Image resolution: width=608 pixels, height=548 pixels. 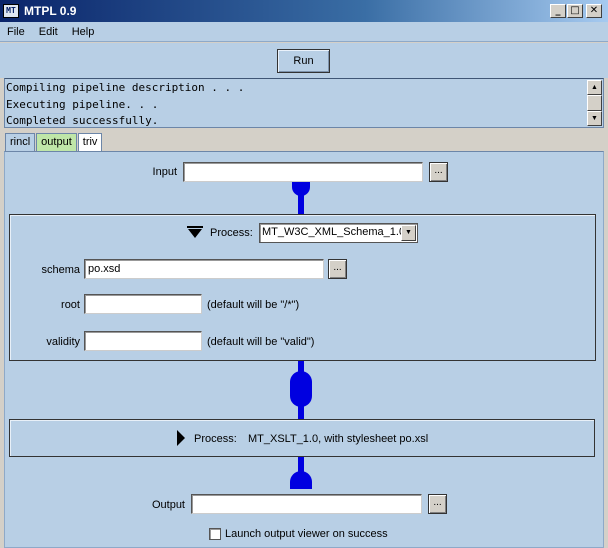 I want to click on scroll-thumb, so click(x=594, y=103).